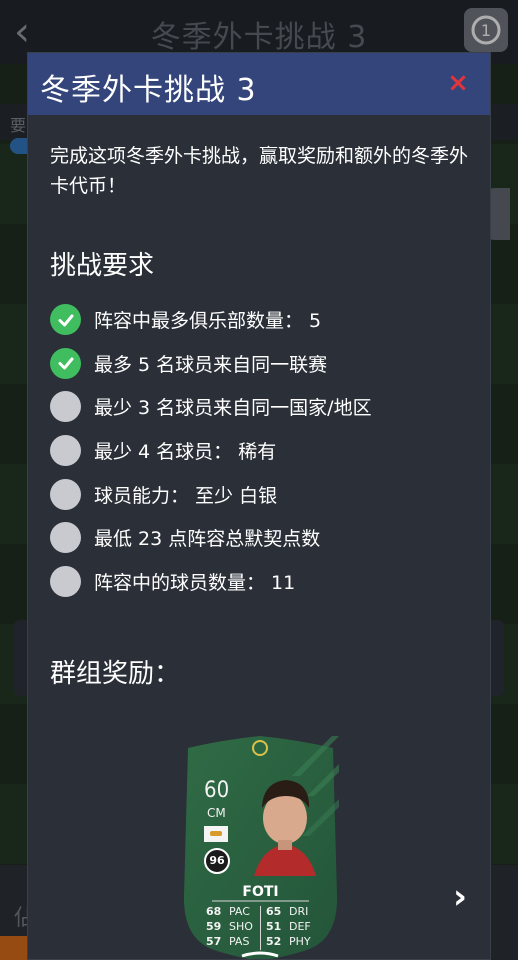 This screenshot has height=960, width=518. Describe the element at coordinates (216, 813) in the screenshot. I see `card-position: CM` at that location.